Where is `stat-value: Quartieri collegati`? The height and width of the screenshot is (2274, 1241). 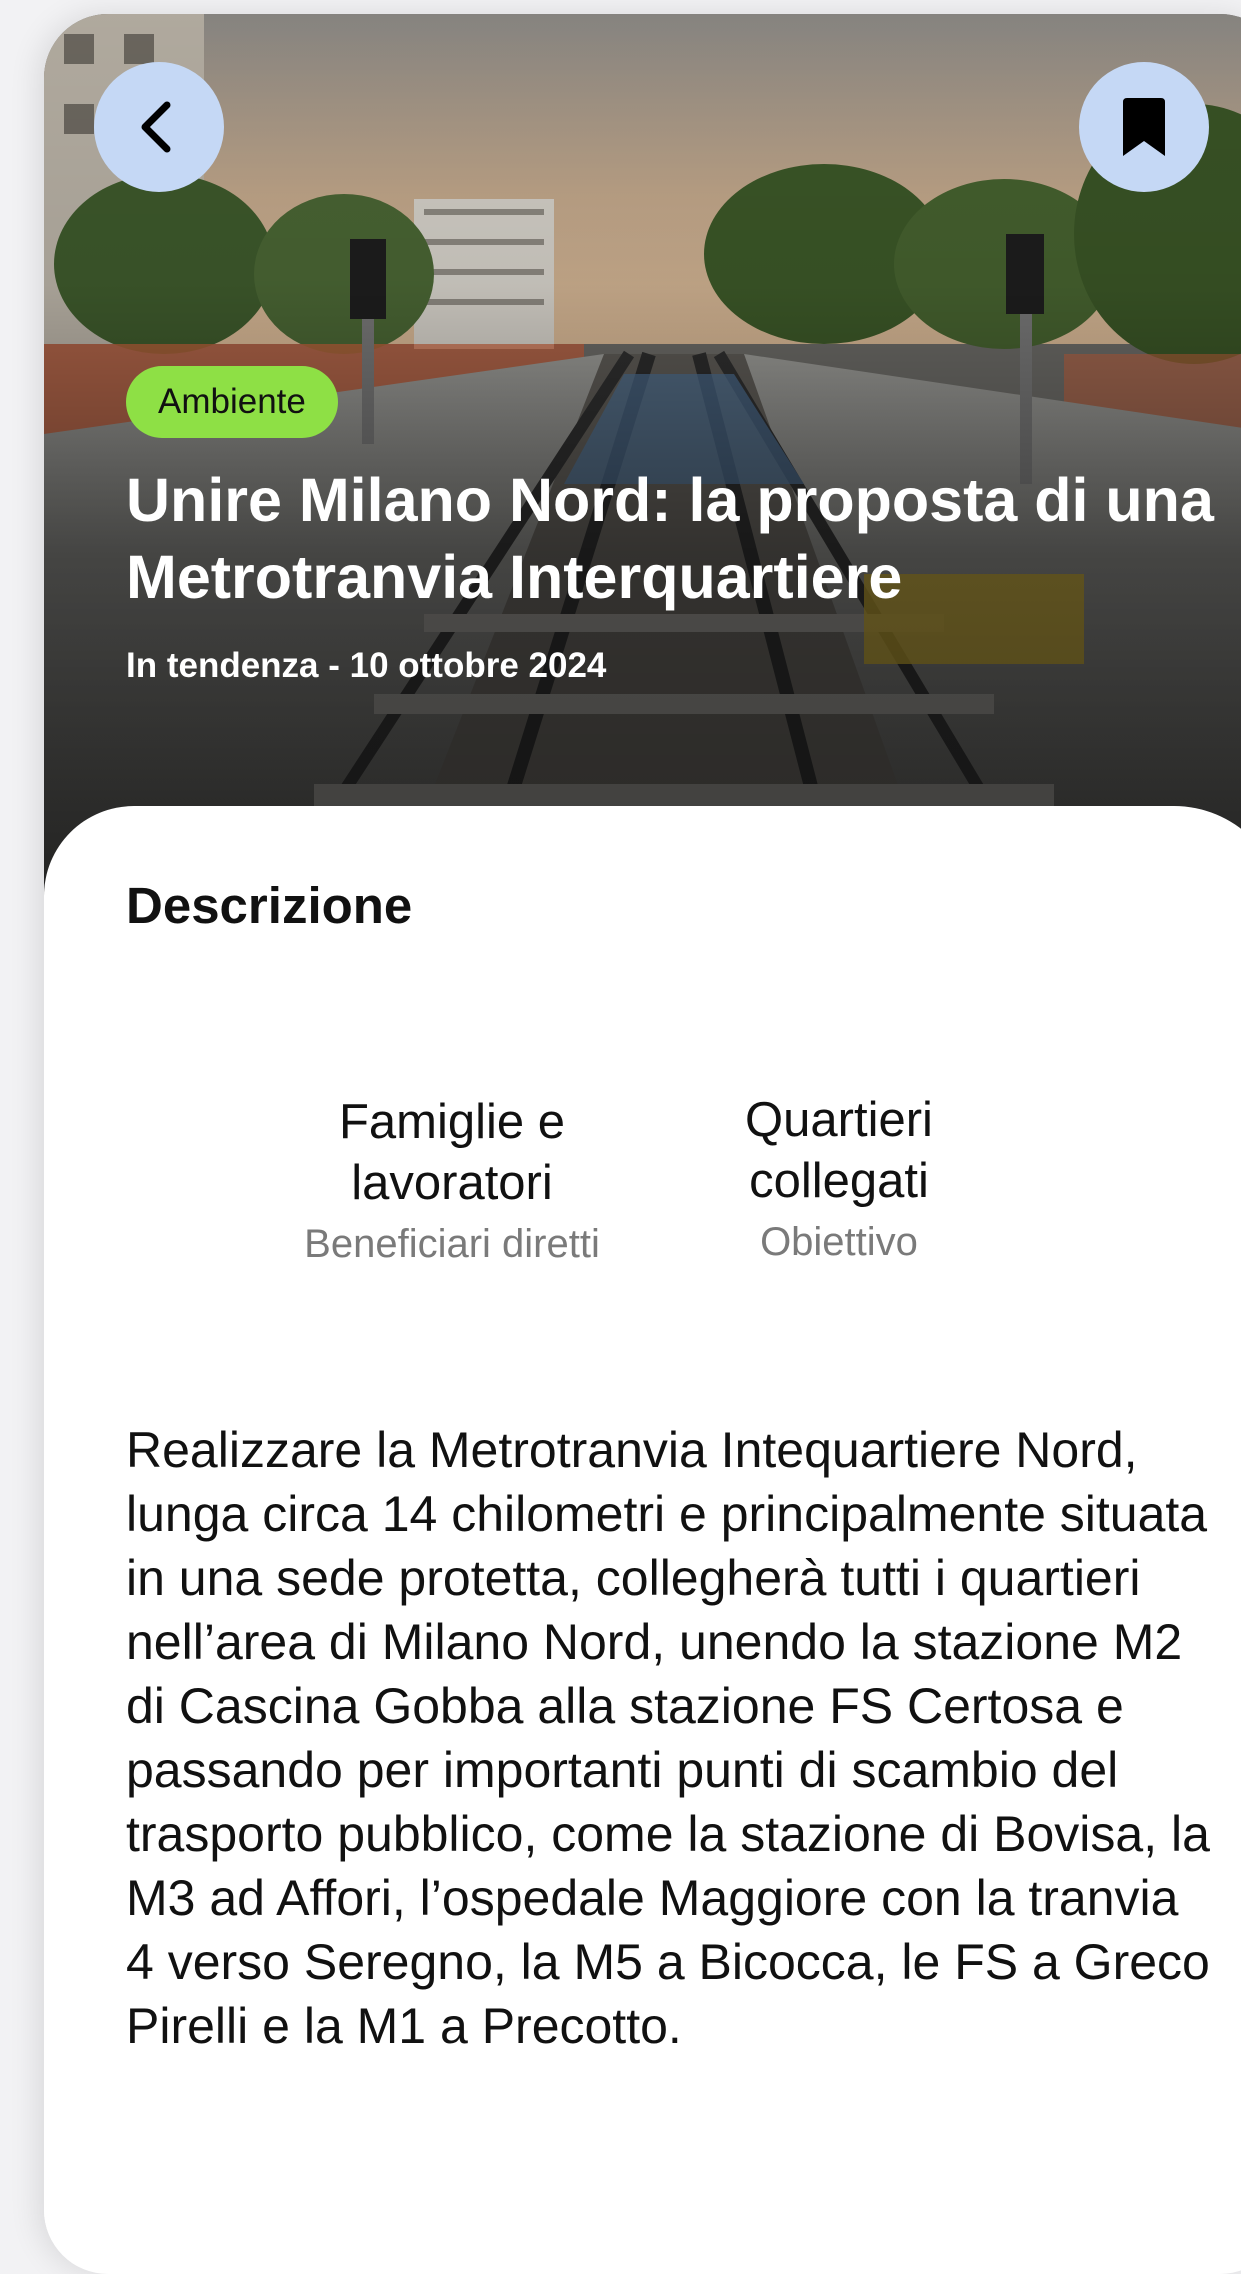 stat-value: Quartieri collegati is located at coordinates (839, 1150).